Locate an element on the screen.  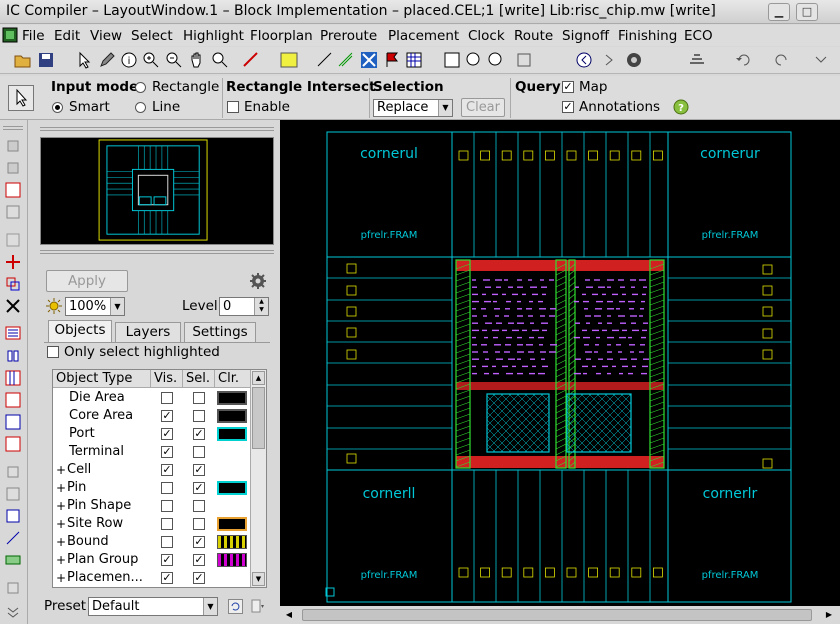
menu-finishing: Finishing is located at coordinates (647, 36).